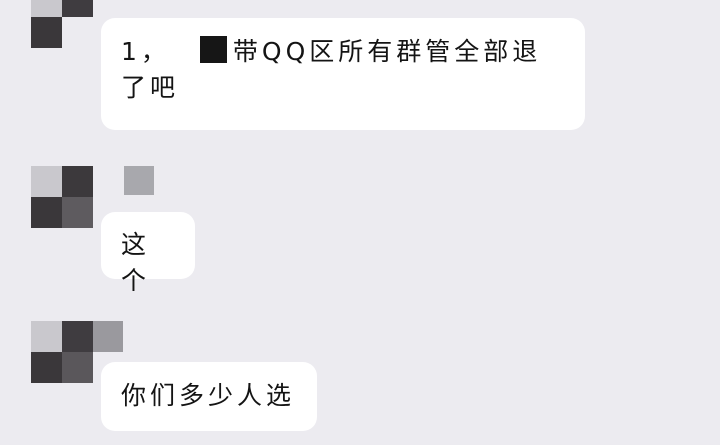  I want to click on message-prefix: 1，, so click(145, 51).